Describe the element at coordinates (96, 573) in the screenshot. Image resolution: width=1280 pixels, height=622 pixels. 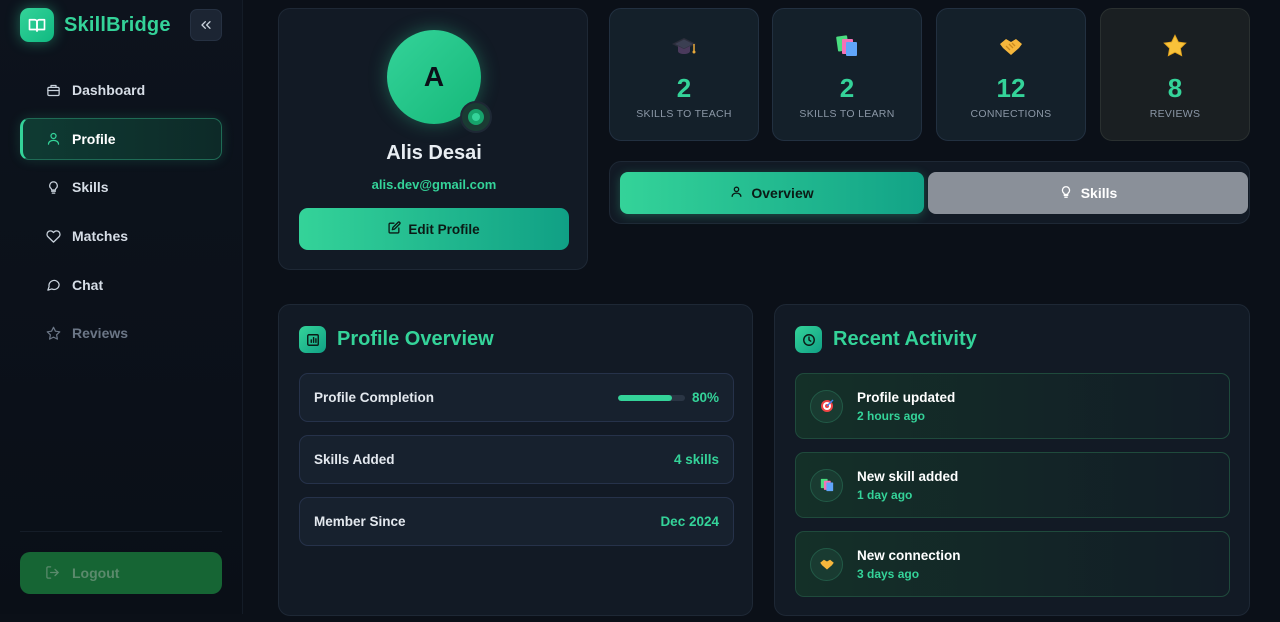
I see `logout-label: Logout` at that location.